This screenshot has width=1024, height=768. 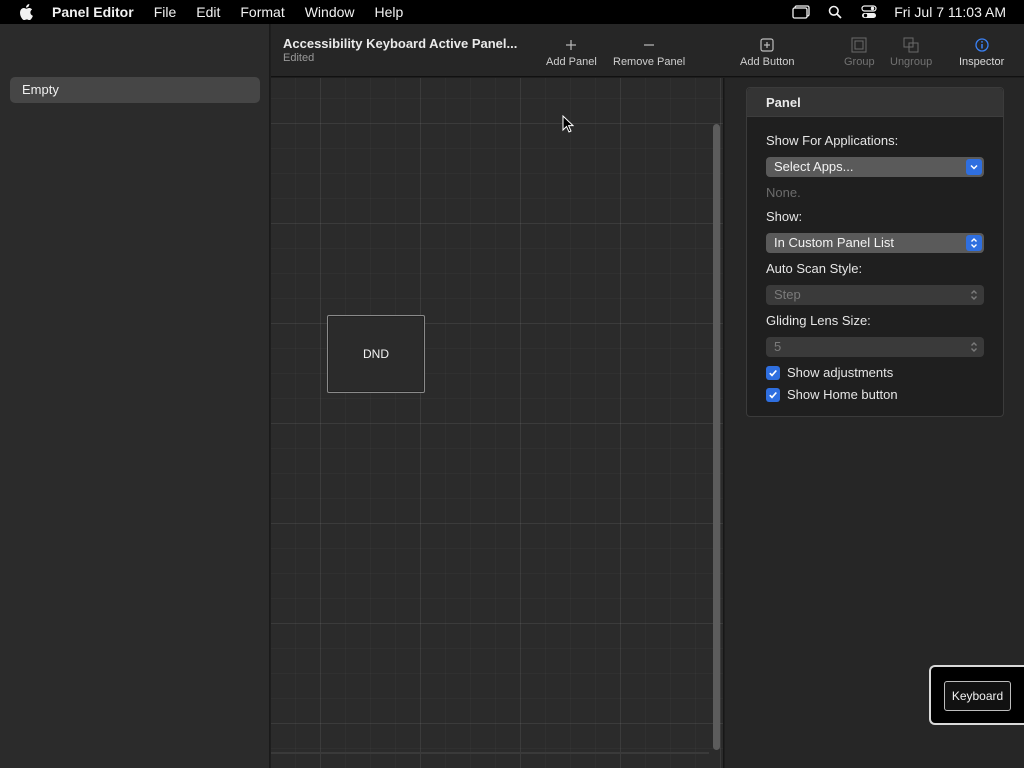 I want to click on auto-scan-style-popup: Step, so click(x=875, y=295).